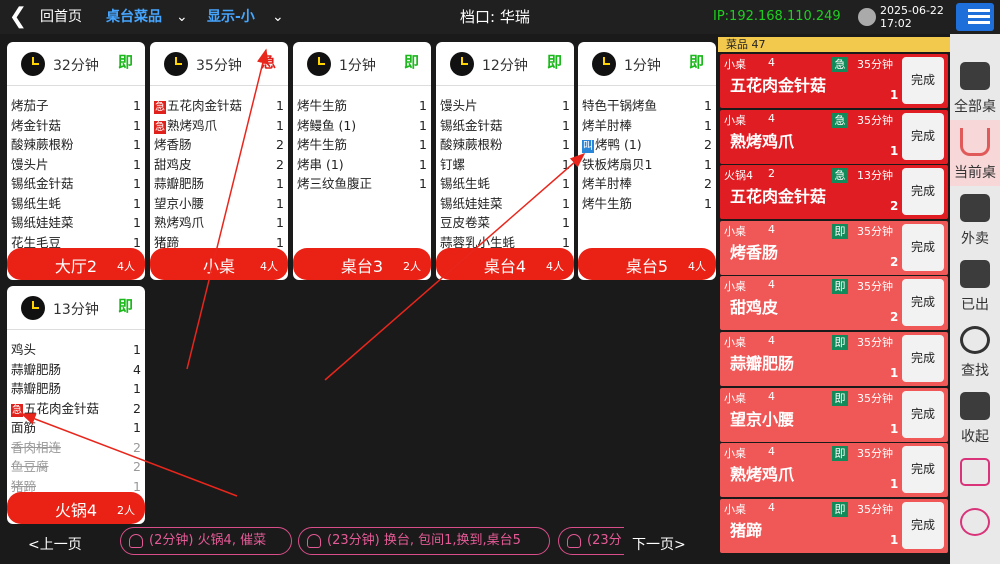  Describe the element at coordinates (975, 153) in the screenshot. I see `sidebar-item-current-table: 当前桌` at that location.